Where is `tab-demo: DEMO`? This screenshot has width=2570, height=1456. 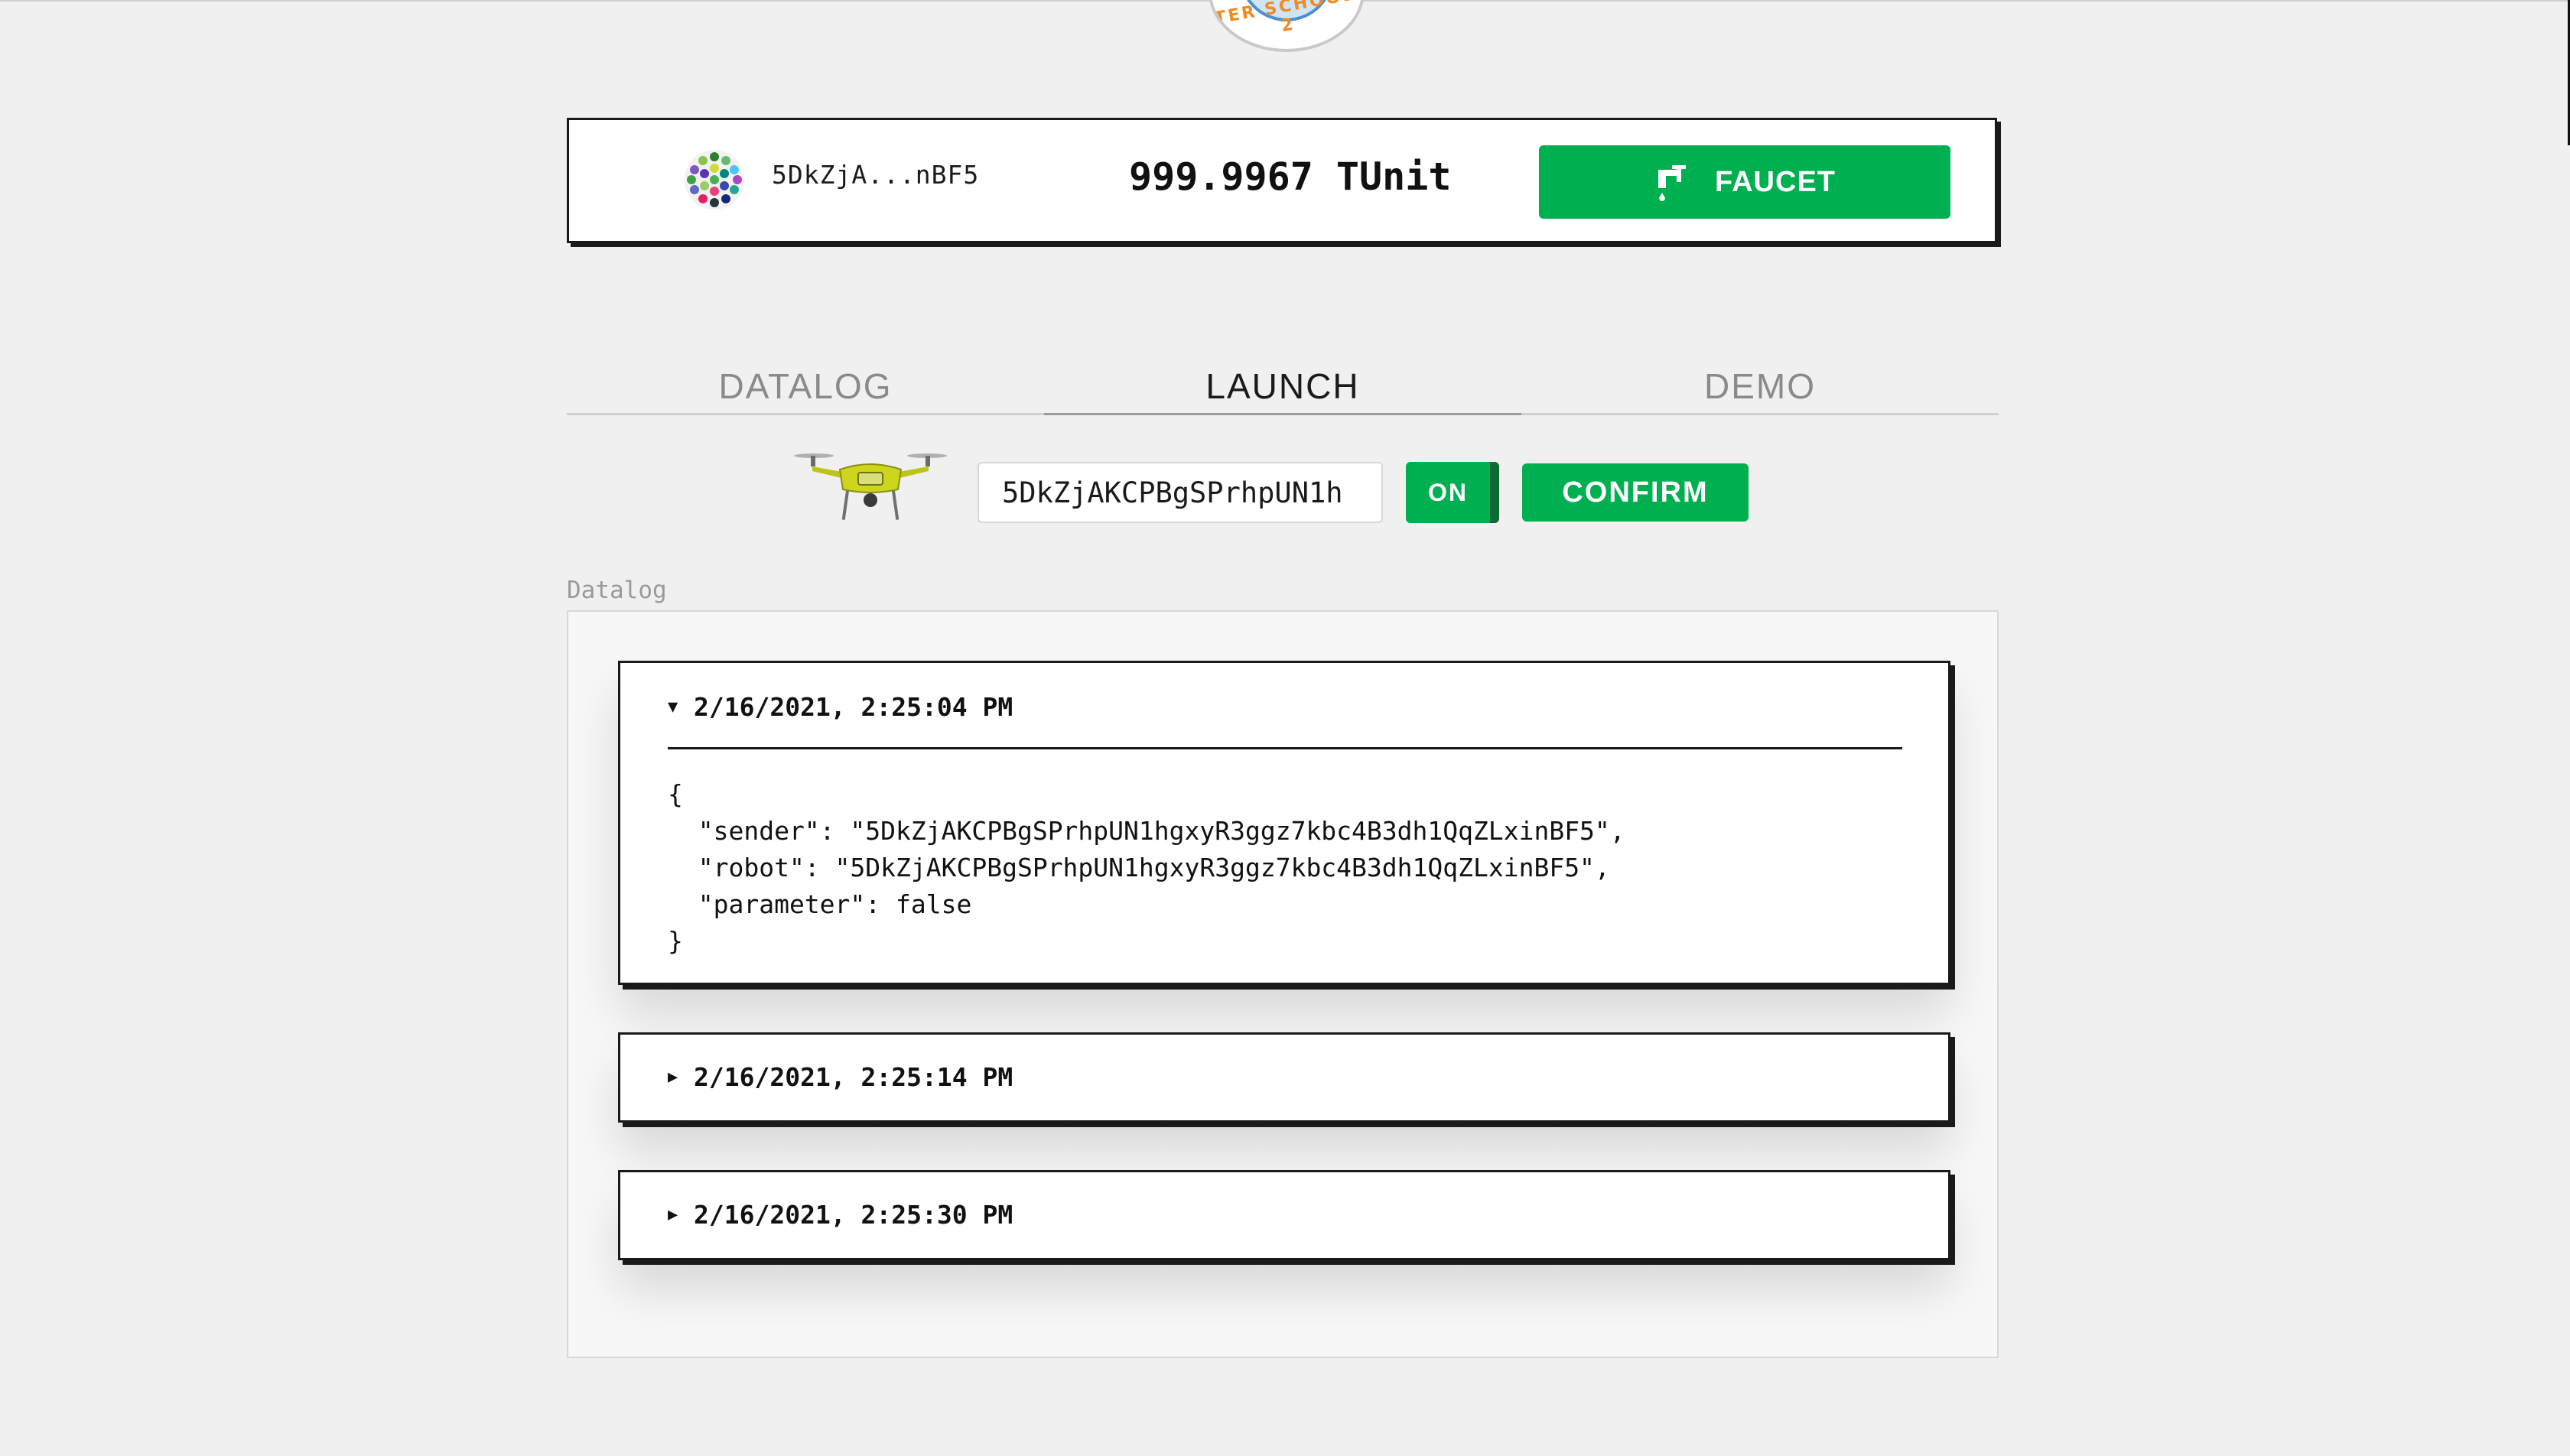 tab-demo: DEMO is located at coordinates (1760, 389).